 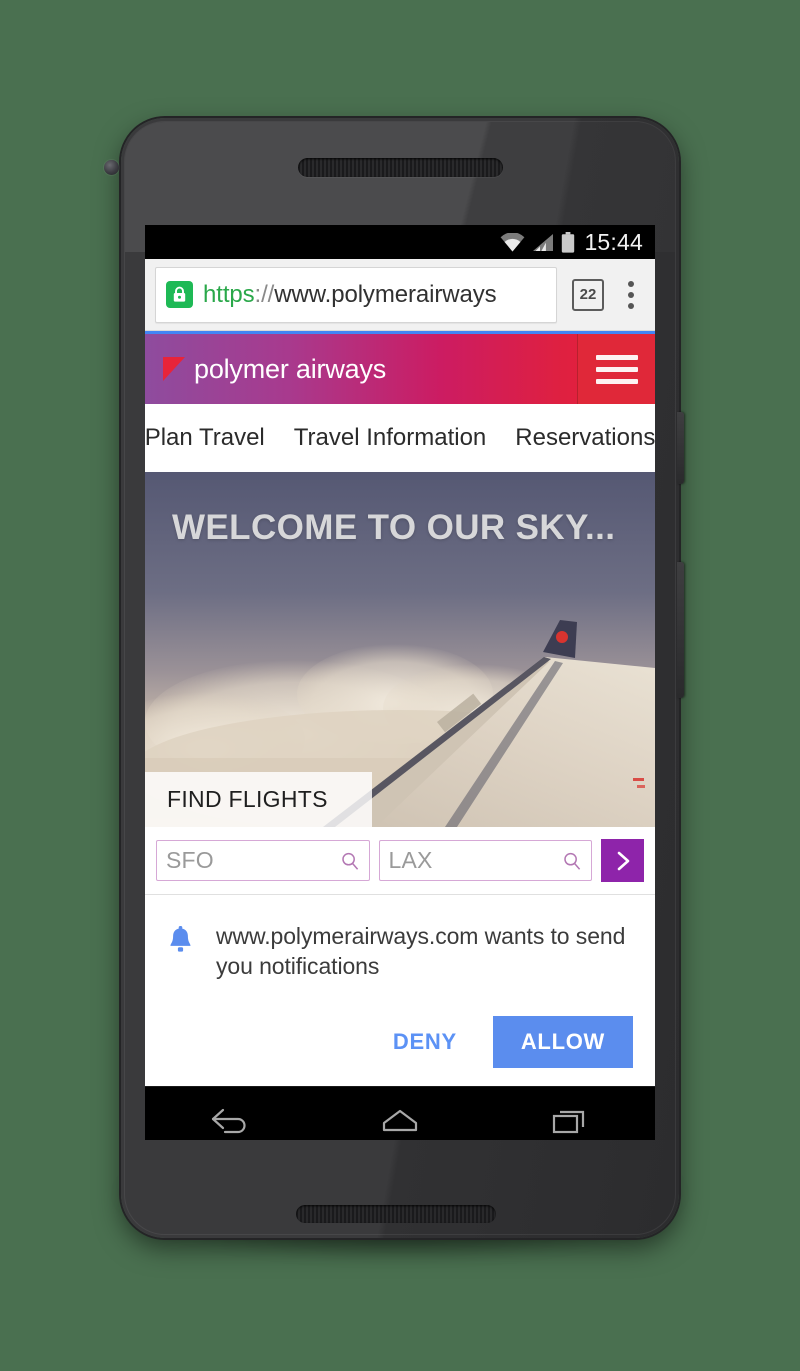 What do you see at coordinates (400, 242) in the screenshot?
I see `android-status-bar: 15:44` at bounding box center [400, 242].